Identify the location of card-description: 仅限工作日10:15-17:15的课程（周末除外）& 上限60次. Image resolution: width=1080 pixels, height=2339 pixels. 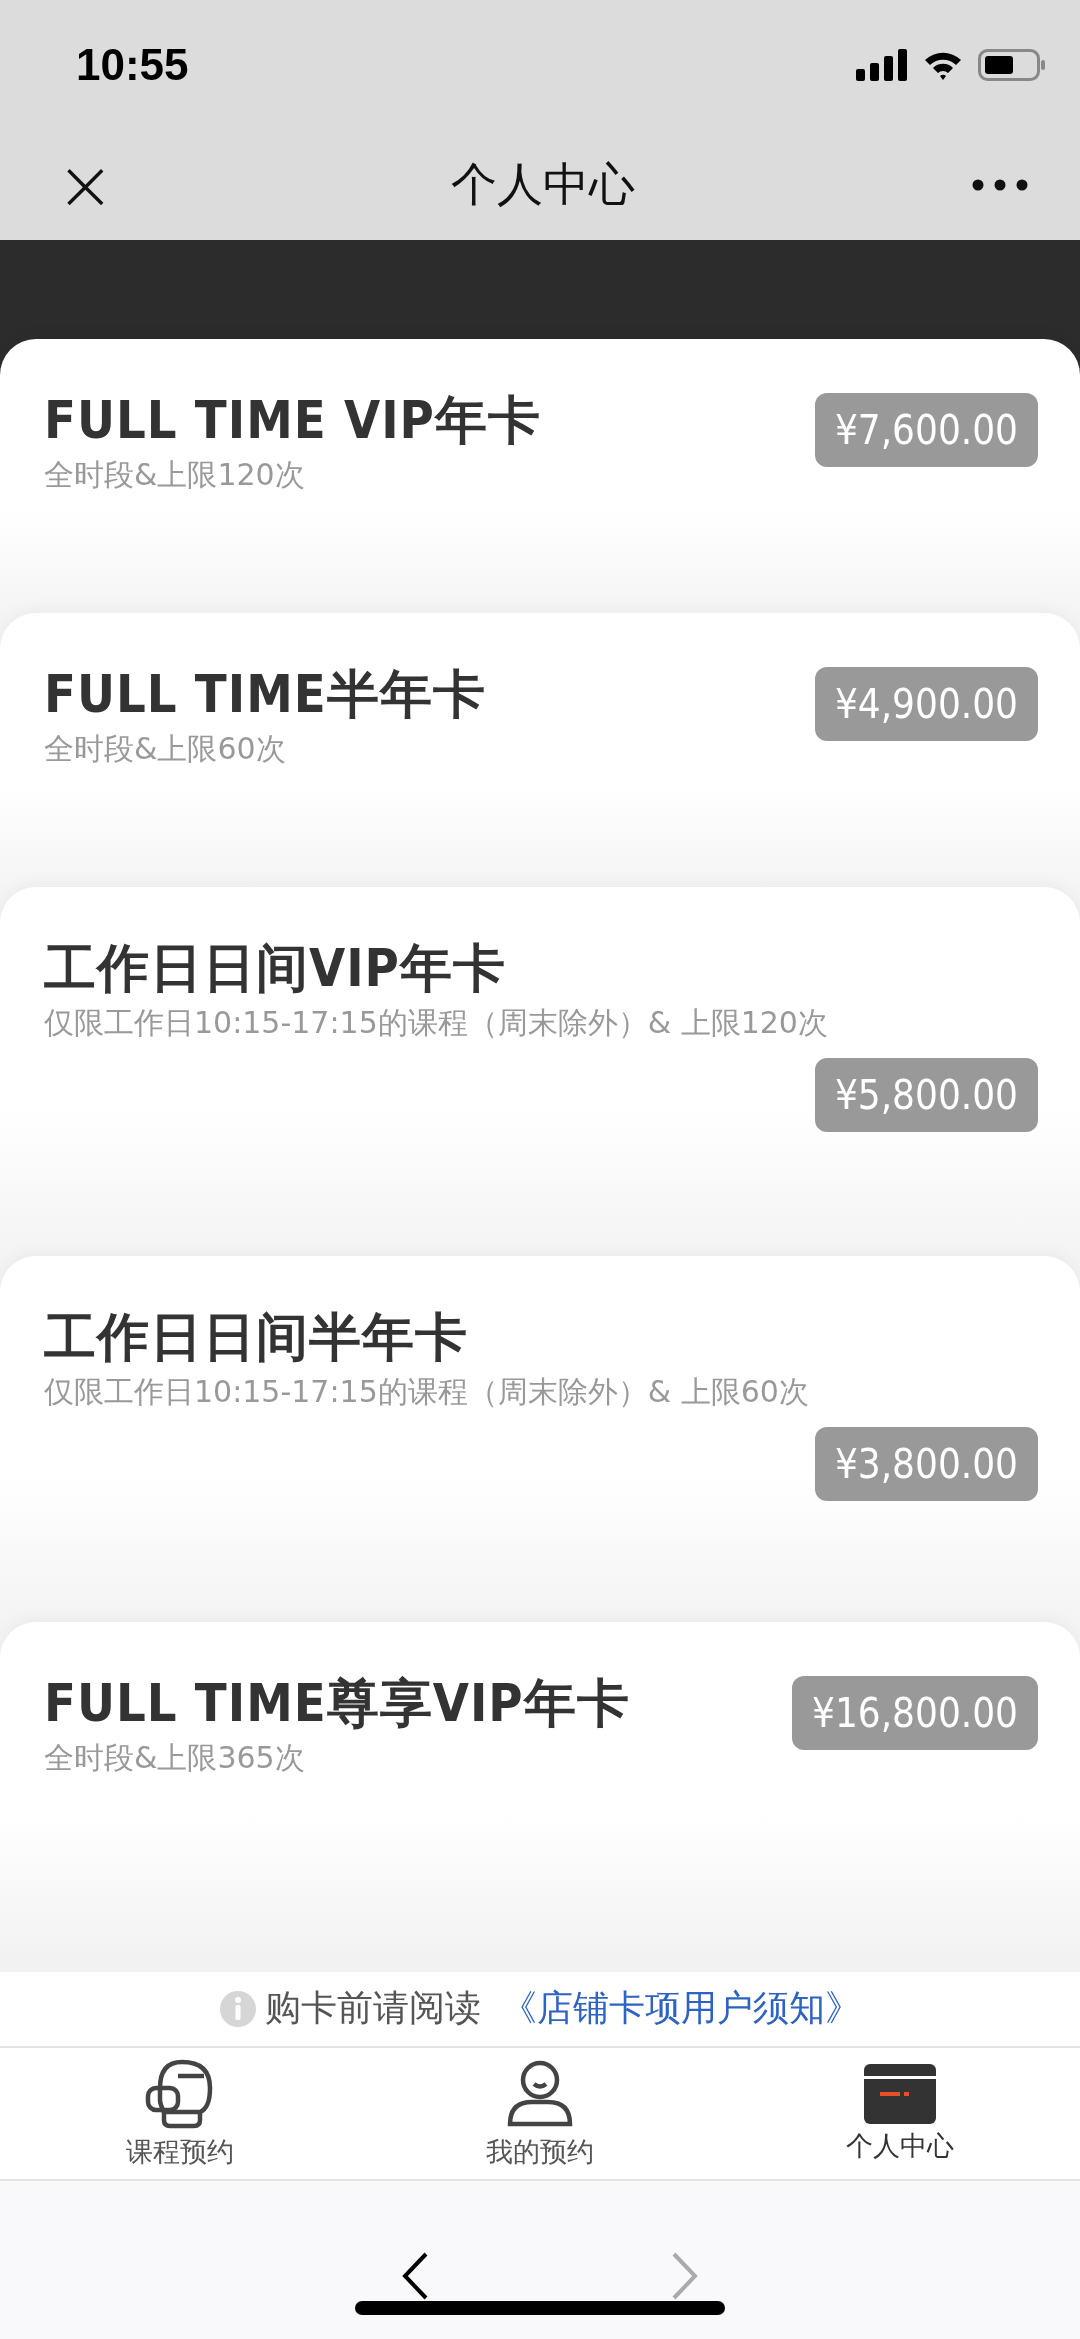
(427, 1391).